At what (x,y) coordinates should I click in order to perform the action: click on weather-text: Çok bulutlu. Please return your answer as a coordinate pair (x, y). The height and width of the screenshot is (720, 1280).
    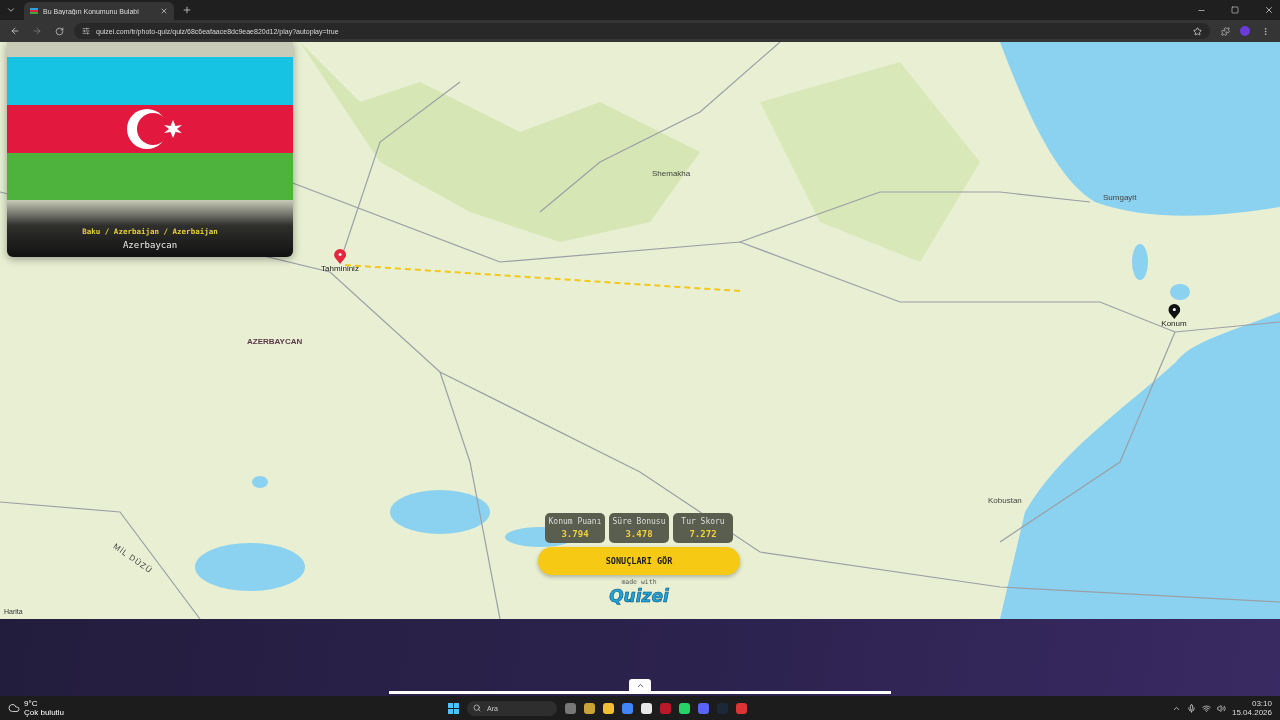
    Looking at the image, I should click on (44, 712).